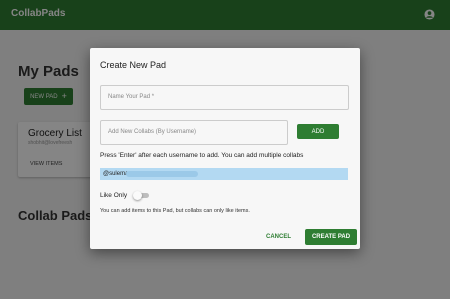 The height and width of the screenshot is (299, 450). What do you see at coordinates (152, 132) in the screenshot?
I see `collab-username-placeholder: Add New Collabs (By Username)` at bounding box center [152, 132].